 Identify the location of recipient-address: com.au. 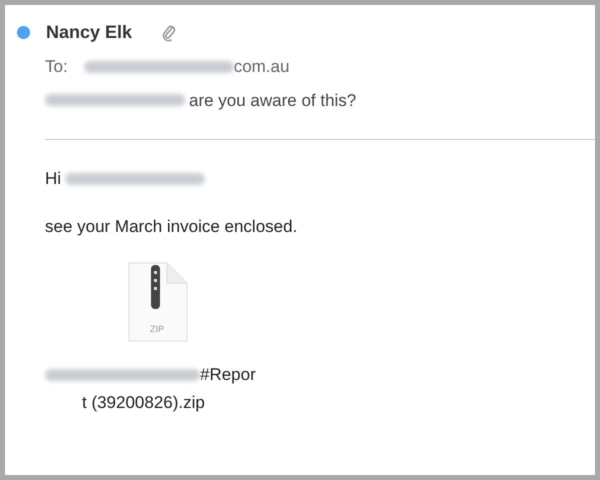
(262, 67).